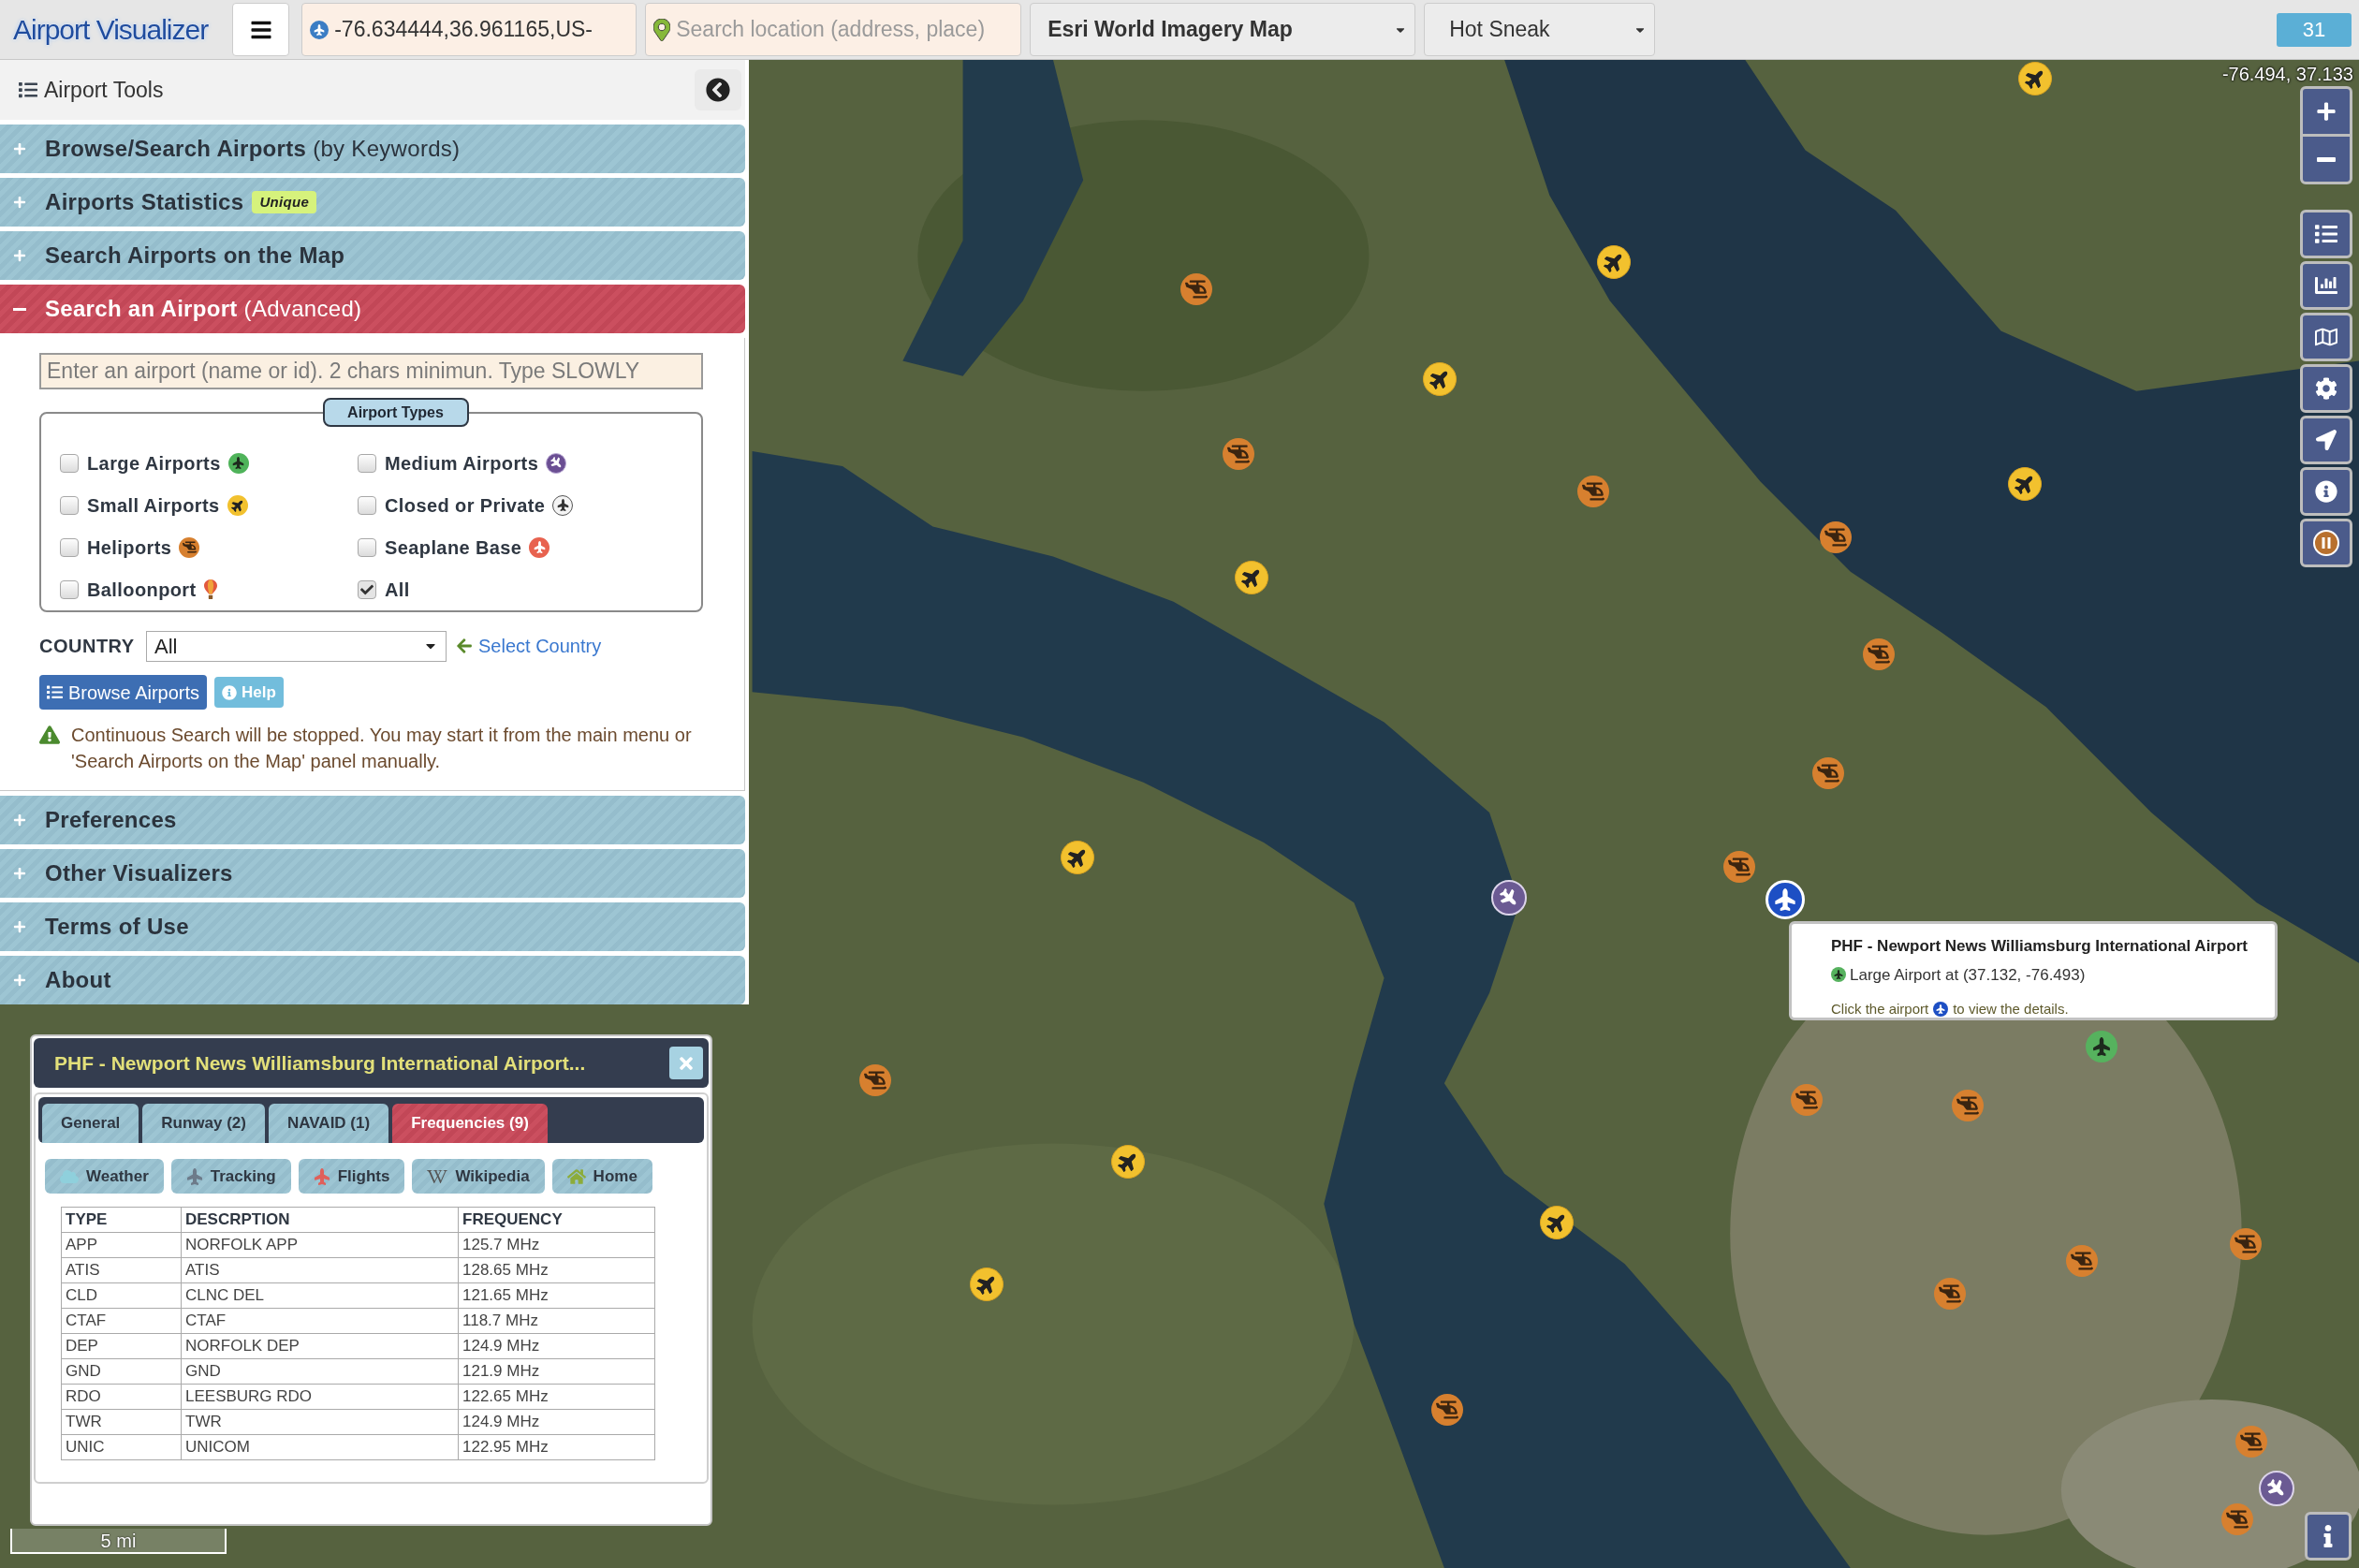  Describe the element at coordinates (556, 1220) in the screenshot. I see `column-header: FREQUENCY` at that location.